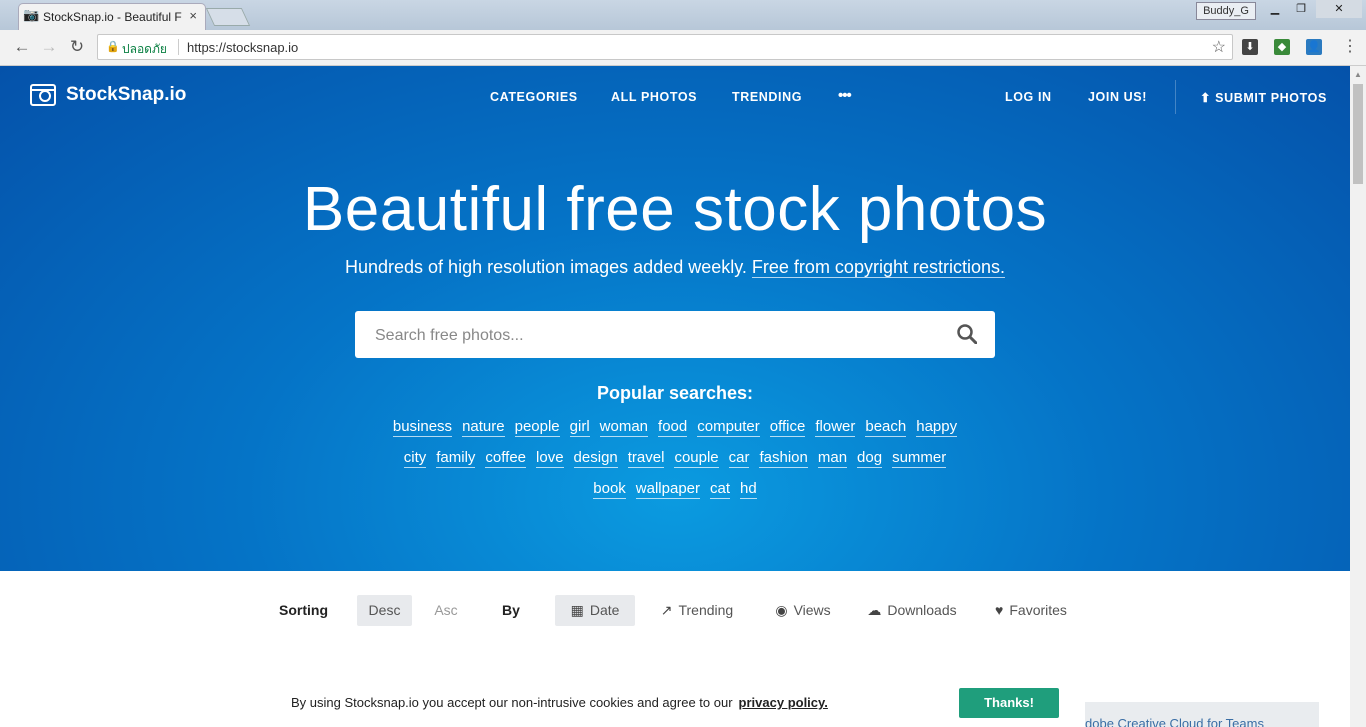  Describe the element at coordinates (113, 47) in the screenshot. I see `lock-icon: 🔒` at that location.